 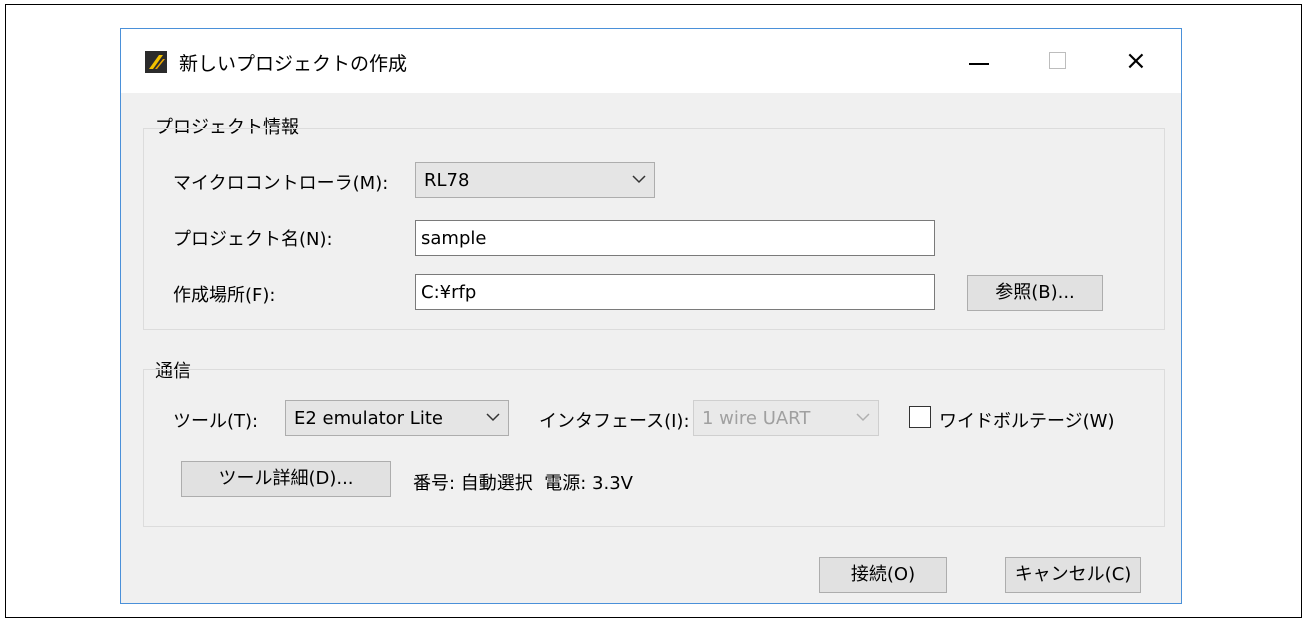 I want to click on interface-label: インタフェース(I):, so click(x=614, y=421).